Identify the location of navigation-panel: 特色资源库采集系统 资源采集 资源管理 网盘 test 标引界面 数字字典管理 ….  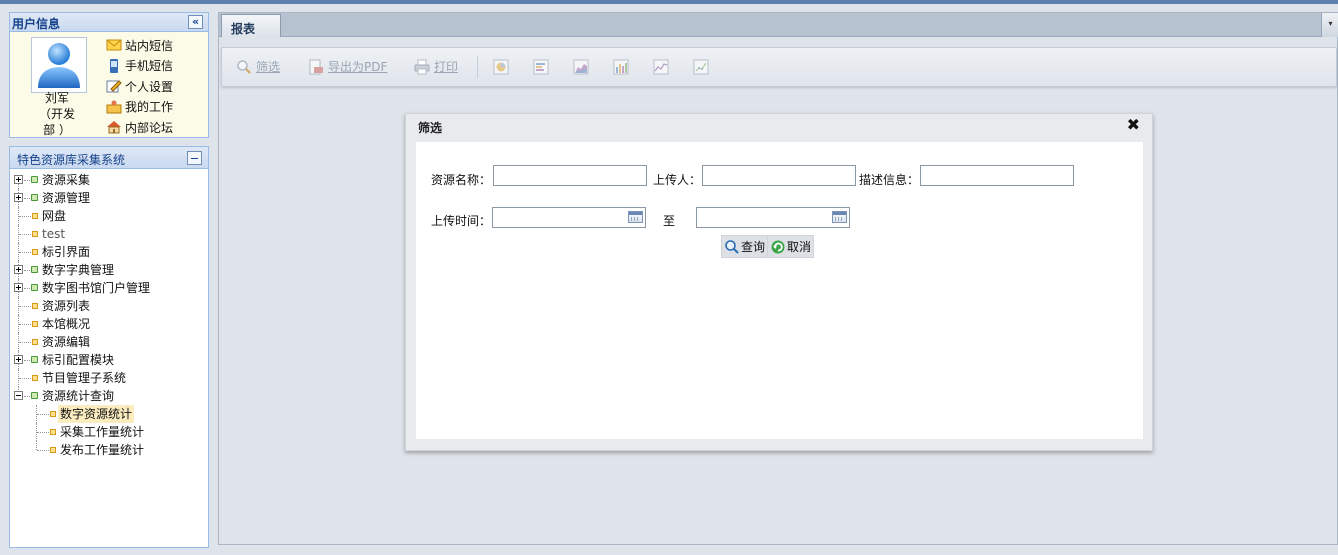
(109, 347).